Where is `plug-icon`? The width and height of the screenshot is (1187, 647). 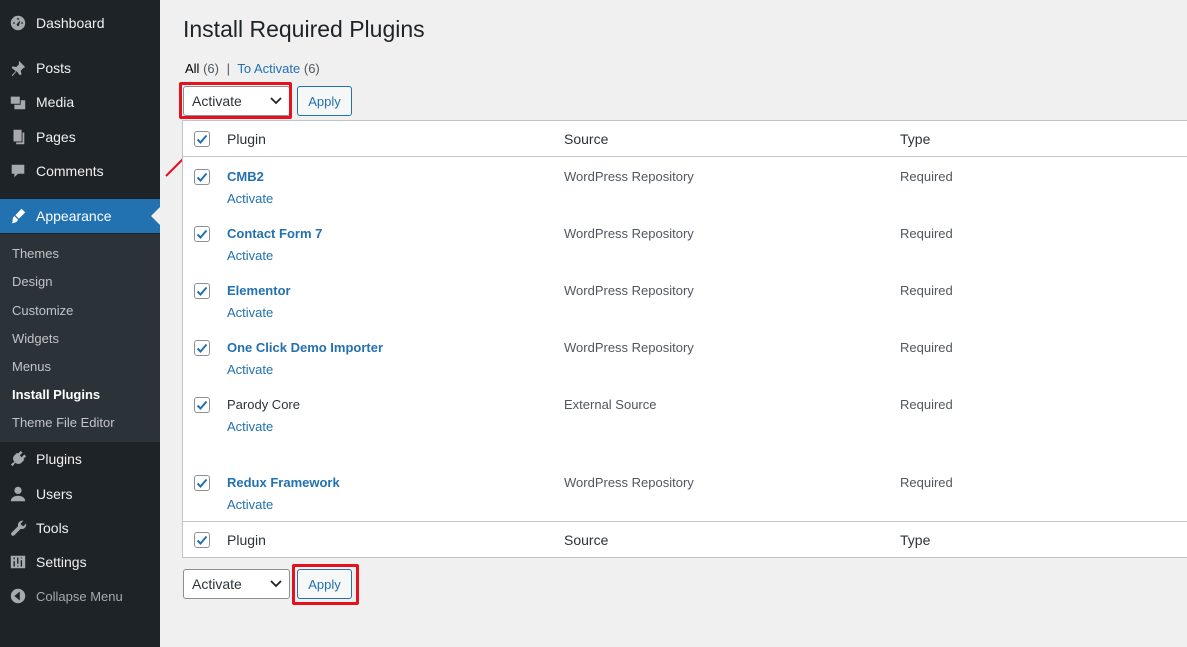 plug-icon is located at coordinates (18, 459).